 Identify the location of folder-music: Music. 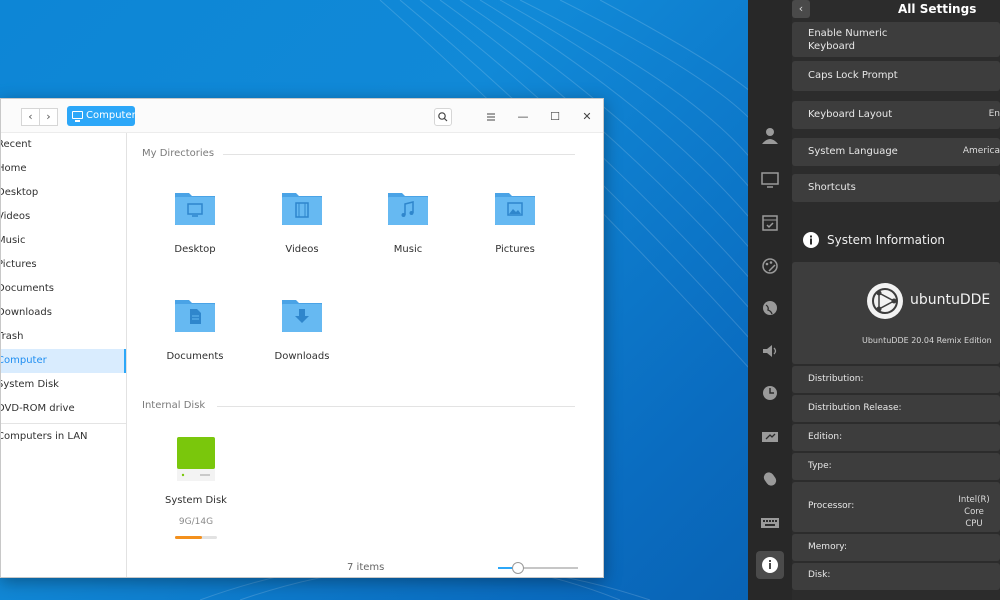
(408, 229).